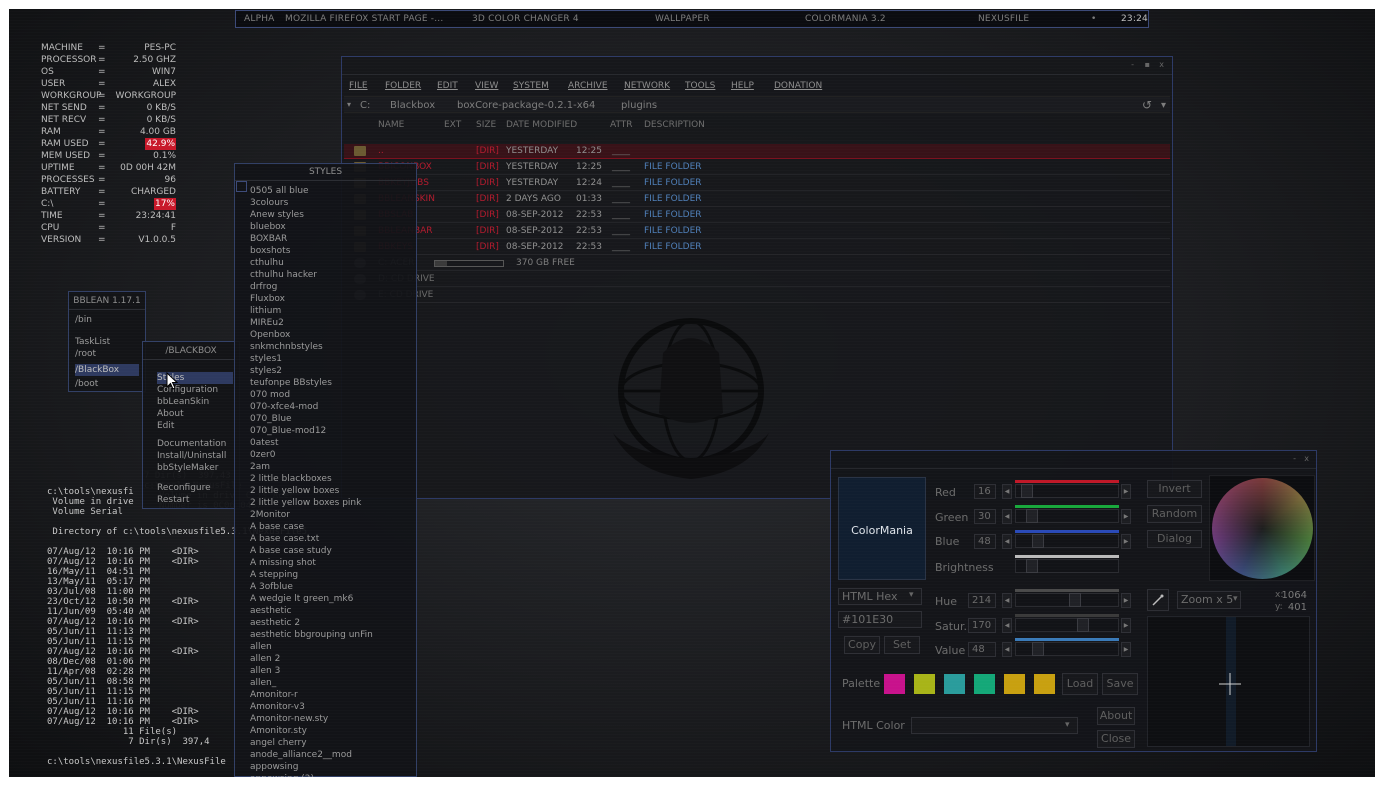  Describe the element at coordinates (331, 239) in the screenshot. I see `style-item: BOXBAR` at that location.